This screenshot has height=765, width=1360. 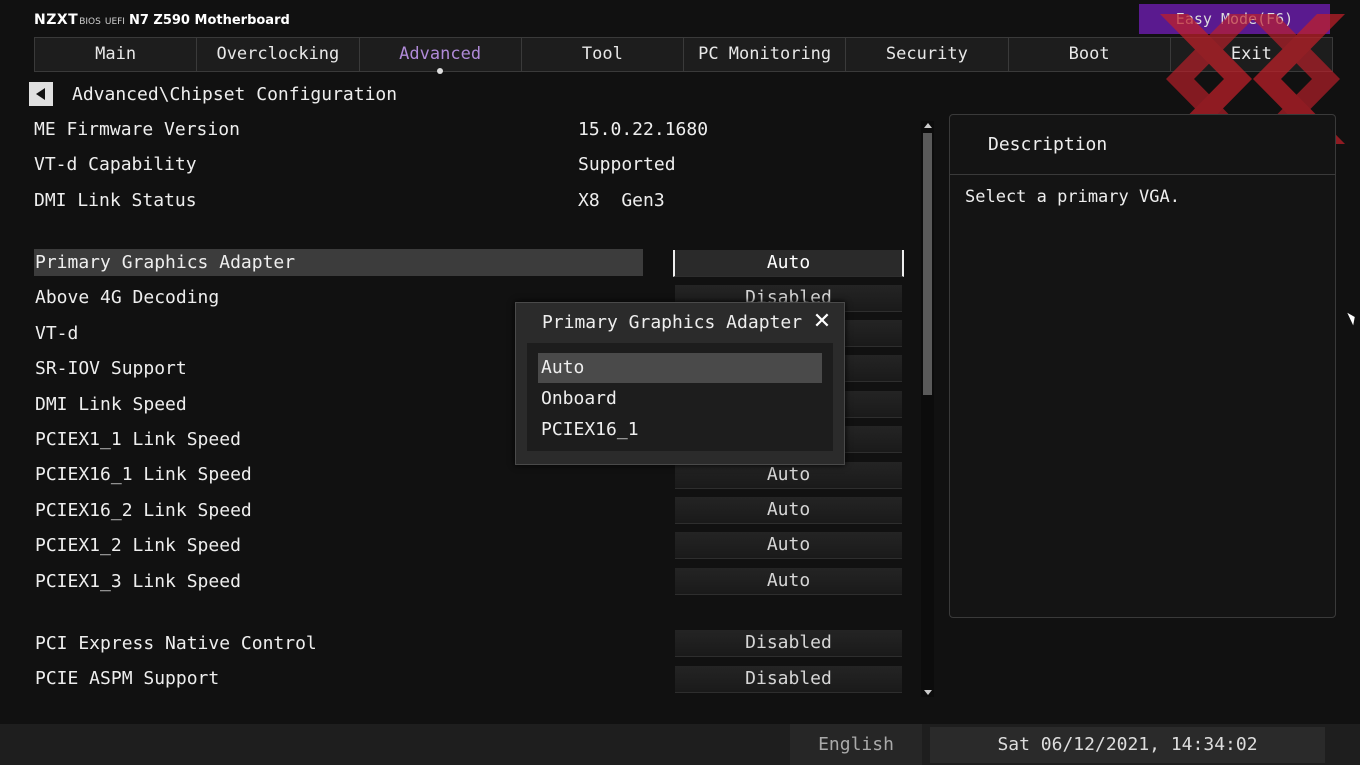 What do you see at coordinates (338, 643) in the screenshot?
I see `setting-pci-express-native-control: PCI Express Native Control` at bounding box center [338, 643].